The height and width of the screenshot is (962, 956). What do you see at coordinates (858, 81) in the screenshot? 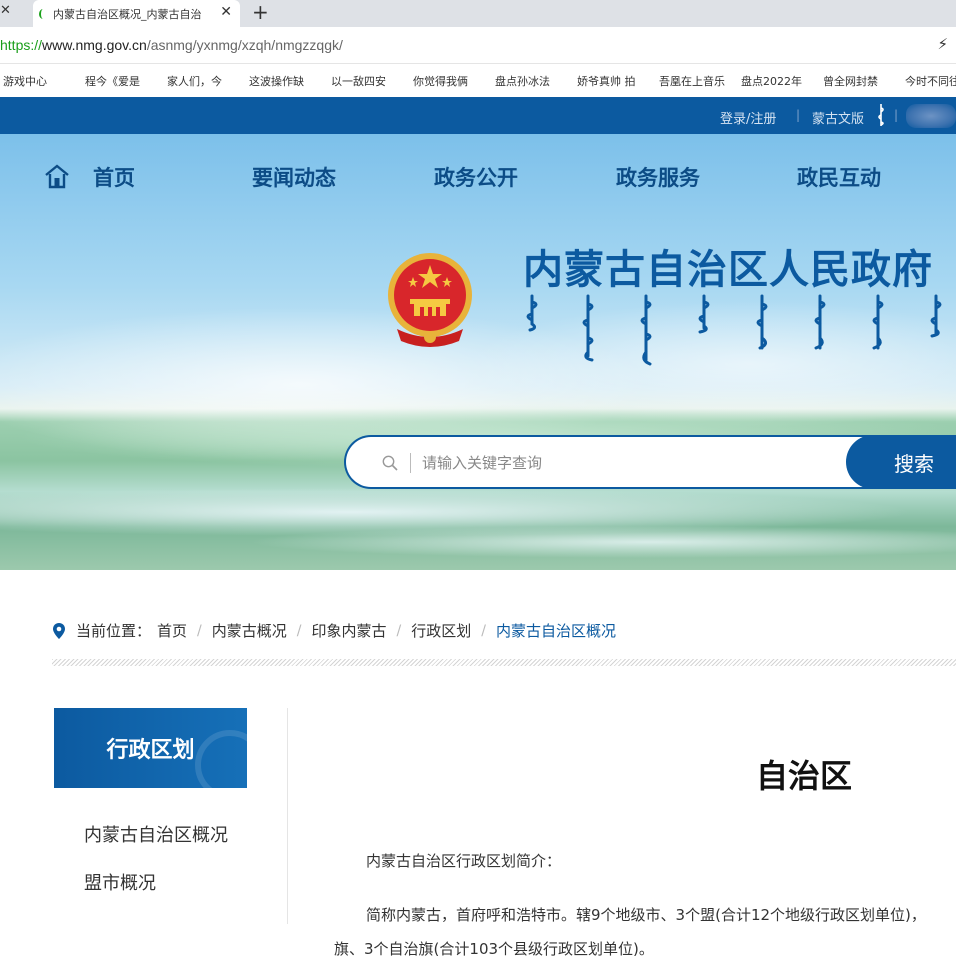
I see `bookmark-item: 曾全网封禁` at bounding box center [858, 81].